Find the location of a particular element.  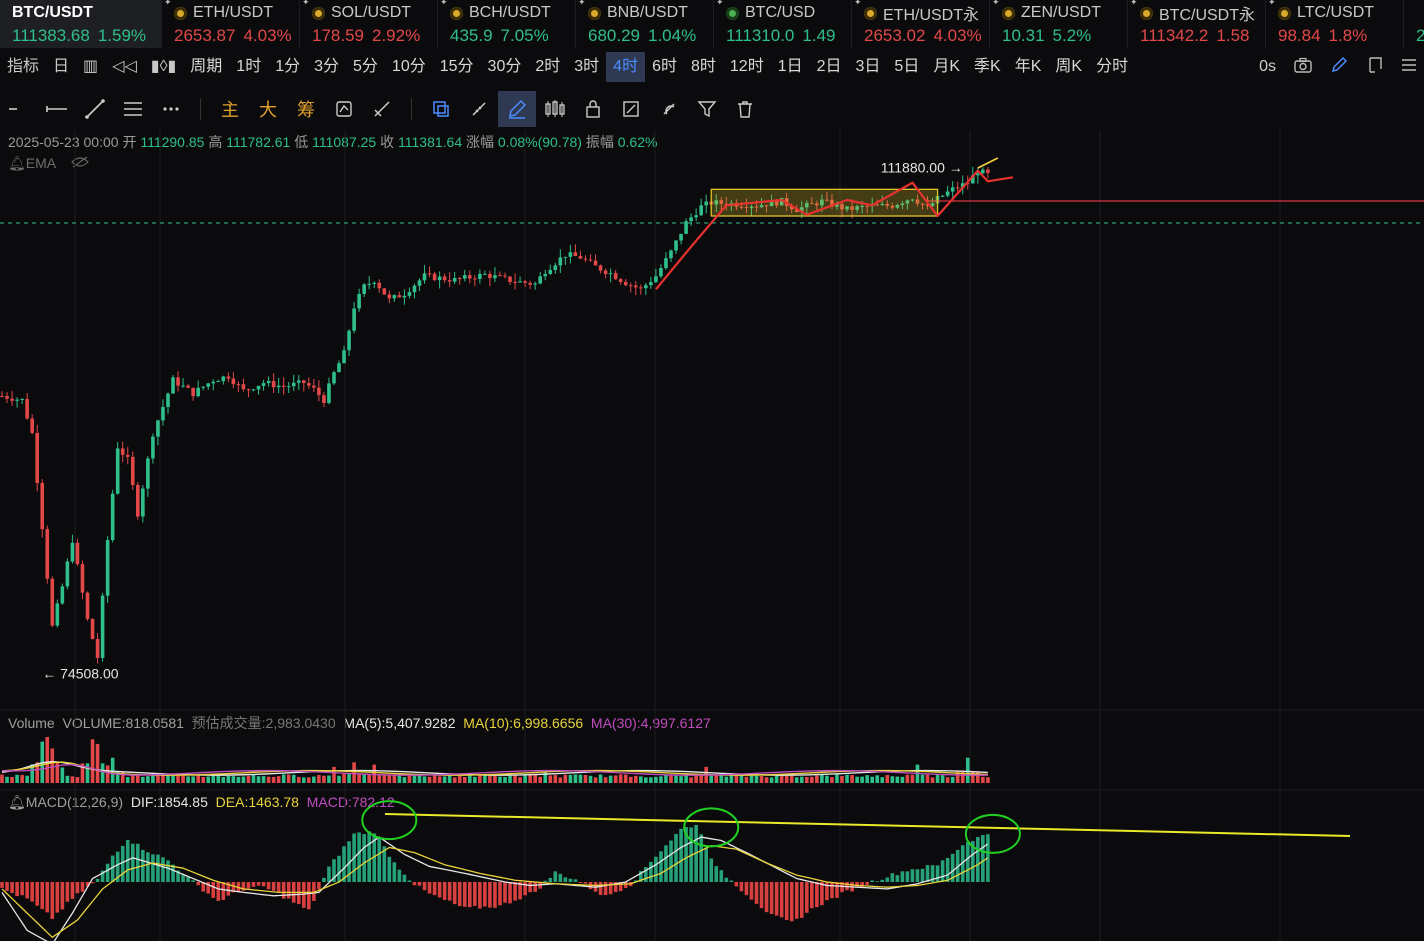

trend-path is located at coordinates (834, 230).